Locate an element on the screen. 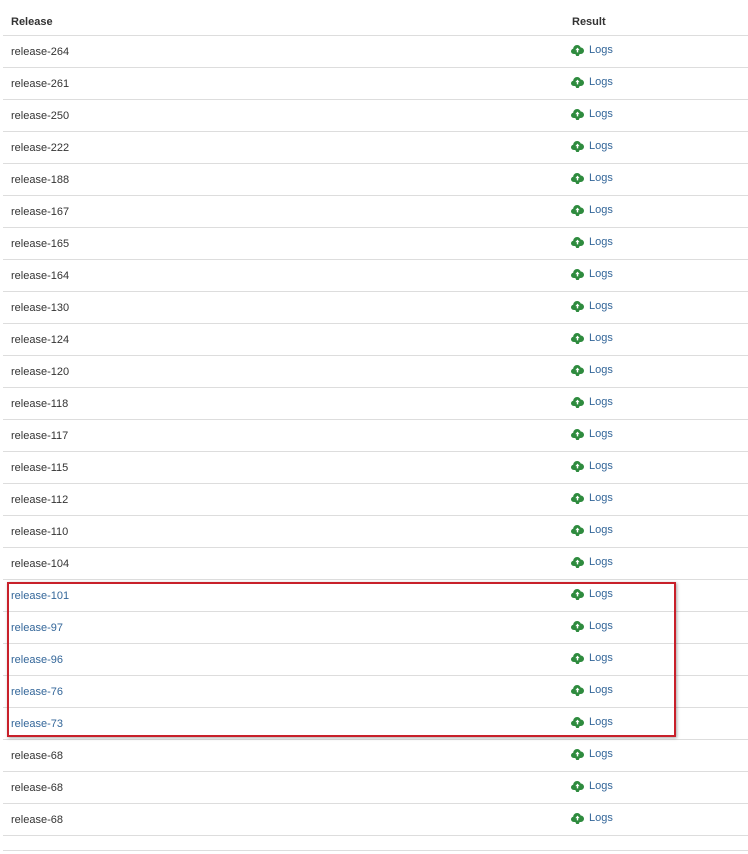 The image size is (748, 854). table-row: release-112 Logs is located at coordinates (375, 500).